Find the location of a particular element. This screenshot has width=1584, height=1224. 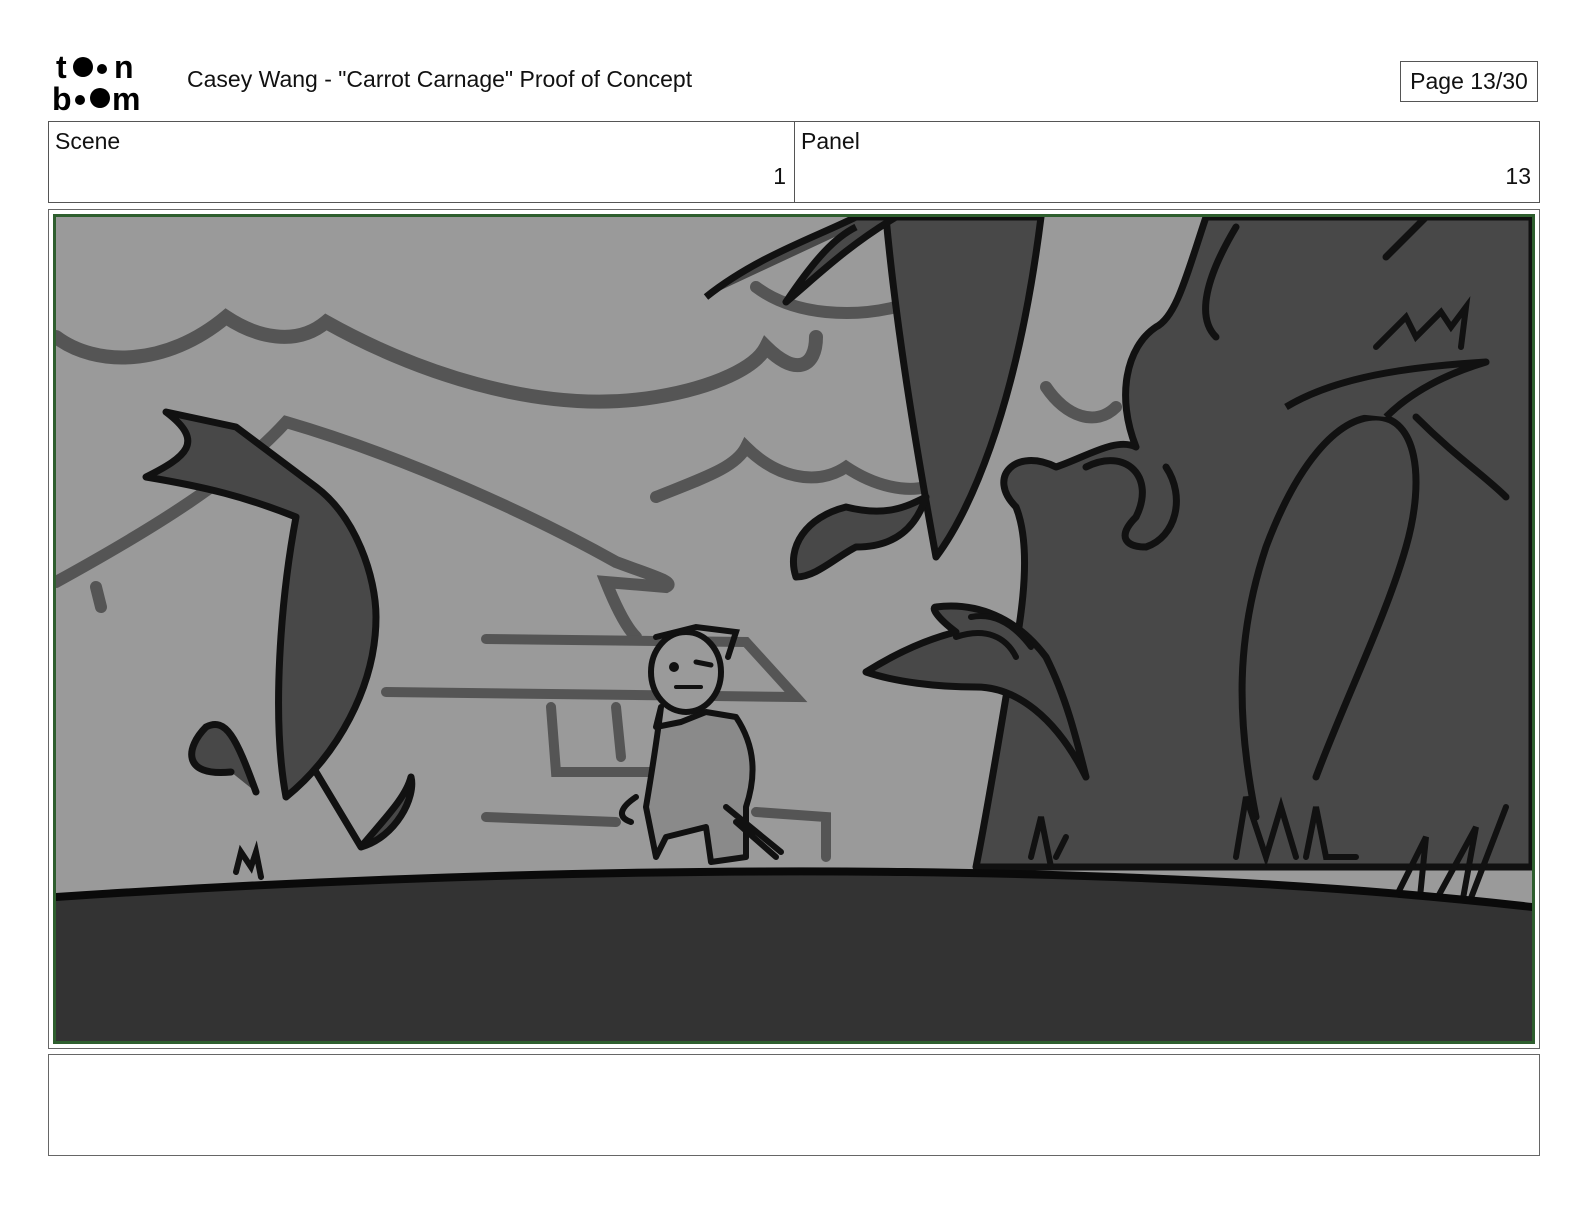

page-indicator: Page 13/30 is located at coordinates (1469, 81).